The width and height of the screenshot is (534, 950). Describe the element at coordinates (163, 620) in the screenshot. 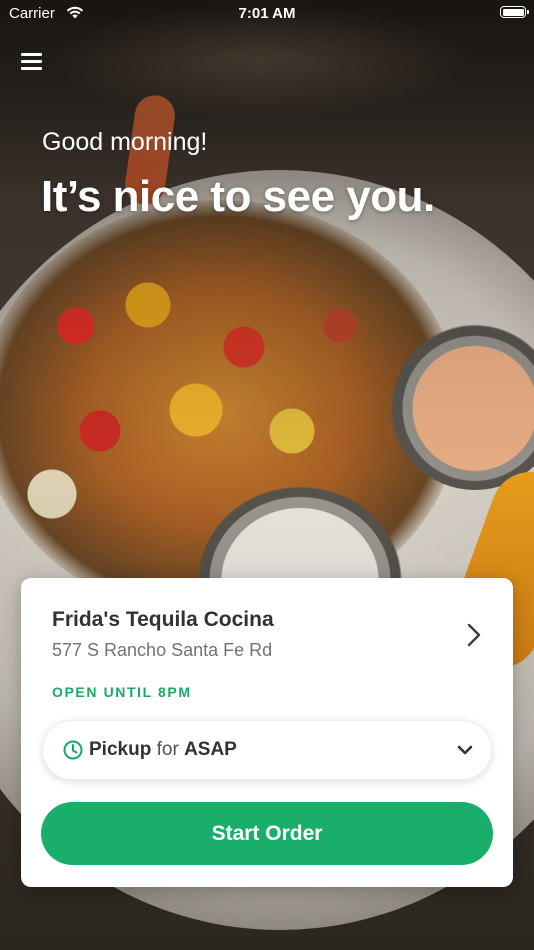

I see `store-name: Frida's Tequila Cocina` at that location.